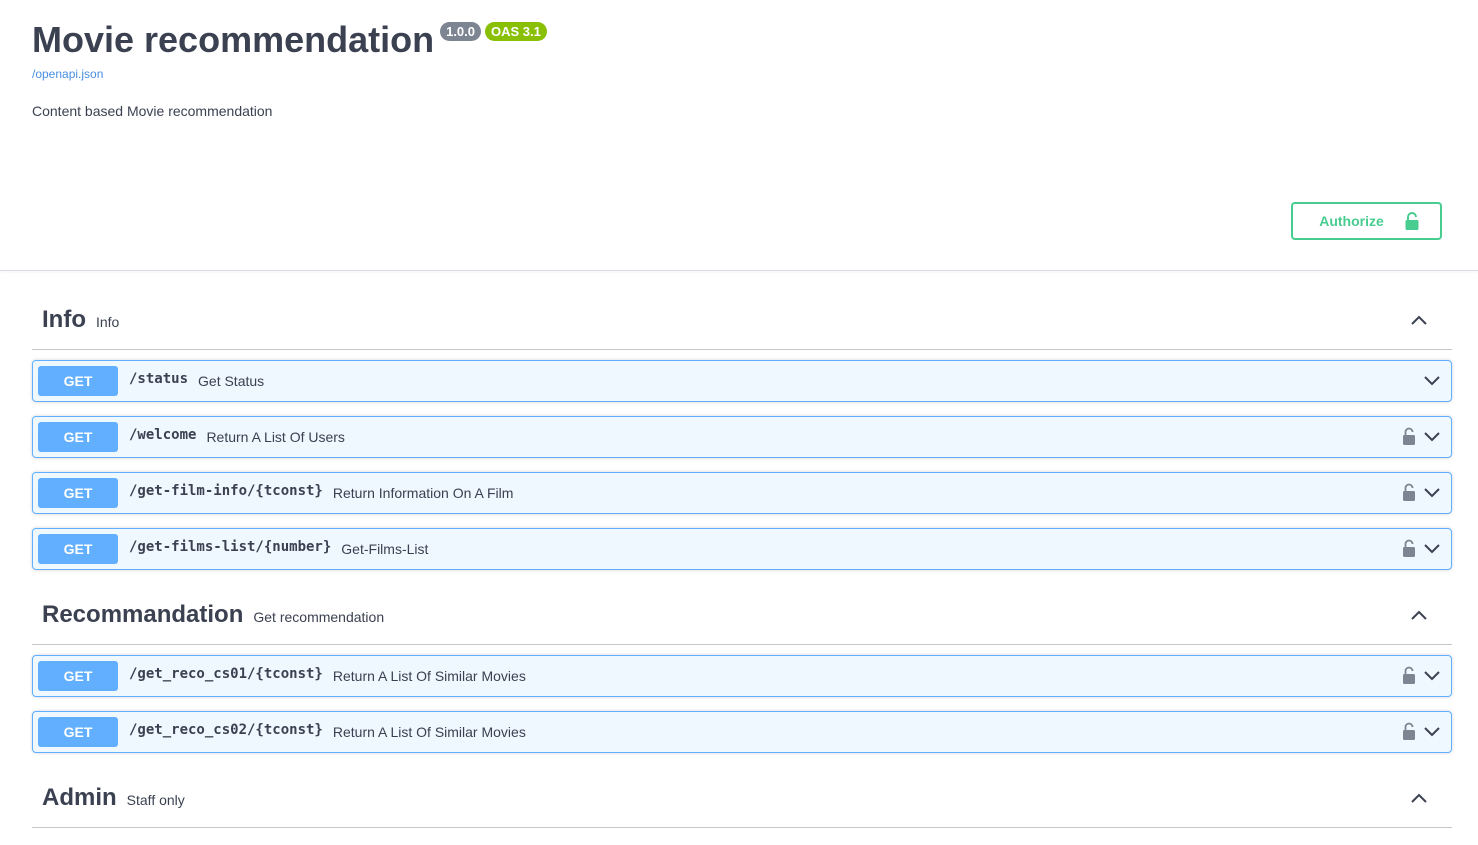 This screenshot has height=845, width=1478. What do you see at coordinates (275, 437) in the screenshot?
I see `operation-summary: Return A List Of Users` at bounding box center [275, 437].